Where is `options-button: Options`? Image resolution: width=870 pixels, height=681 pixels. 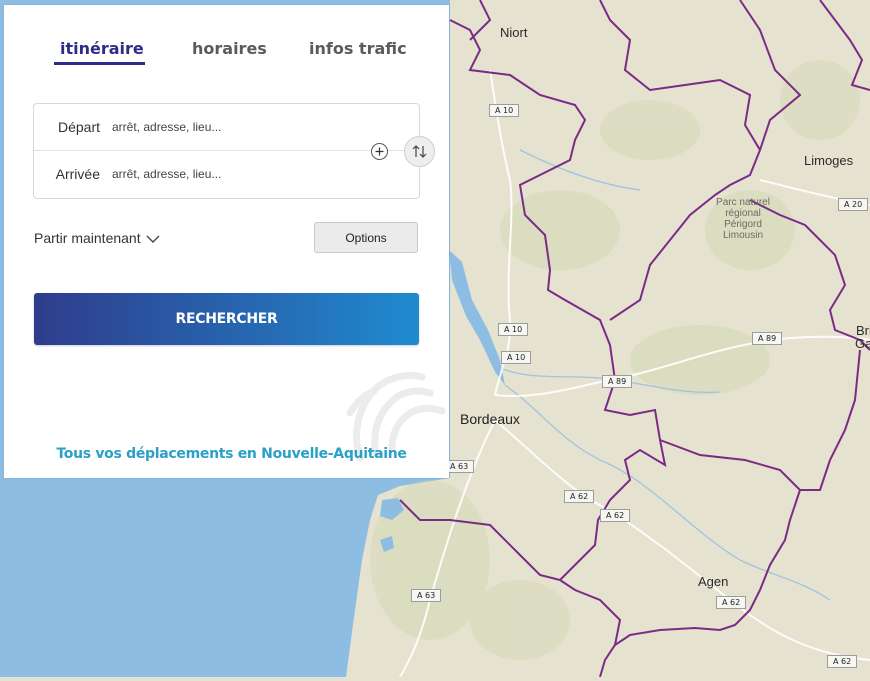 options-button: Options is located at coordinates (366, 237).